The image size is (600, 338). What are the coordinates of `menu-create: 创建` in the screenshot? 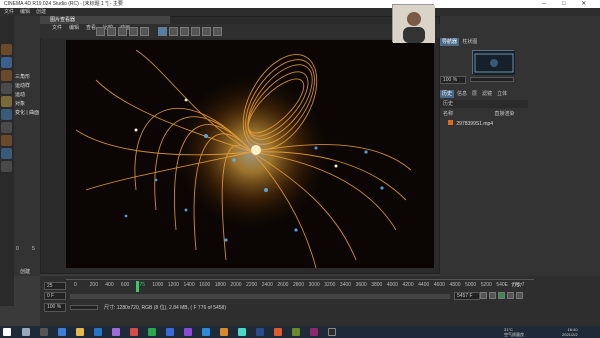 It's located at (41, 12).